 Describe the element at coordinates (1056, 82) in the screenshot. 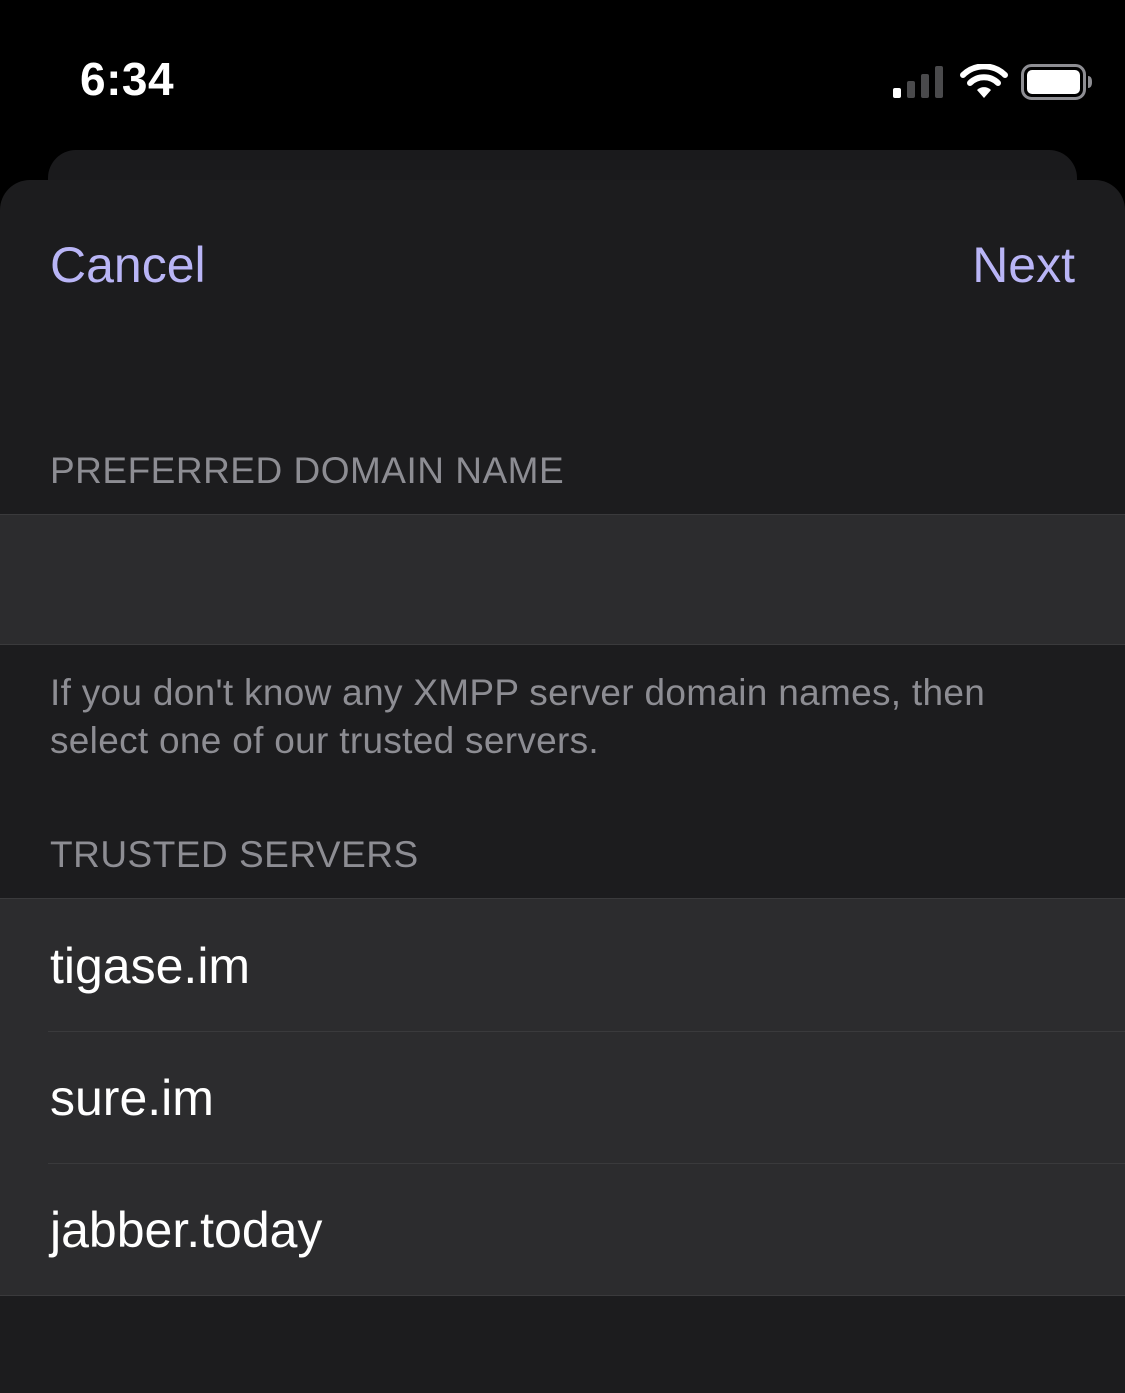

I see `battery-icon` at that location.